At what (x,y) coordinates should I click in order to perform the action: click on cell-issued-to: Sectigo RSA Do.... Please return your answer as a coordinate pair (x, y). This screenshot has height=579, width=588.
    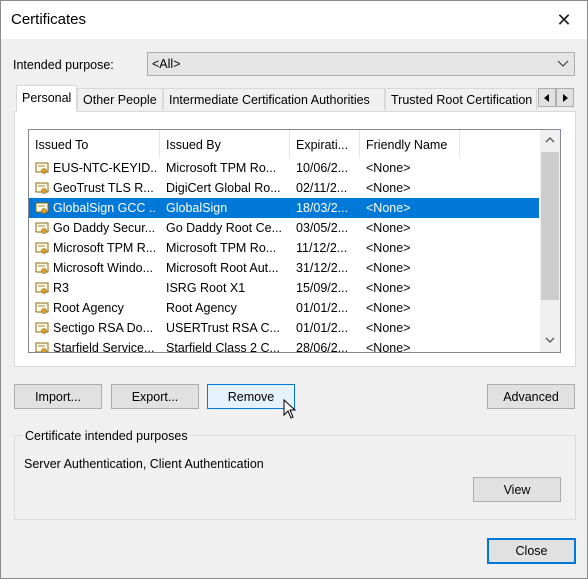
    Looking at the image, I should click on (103, 328).